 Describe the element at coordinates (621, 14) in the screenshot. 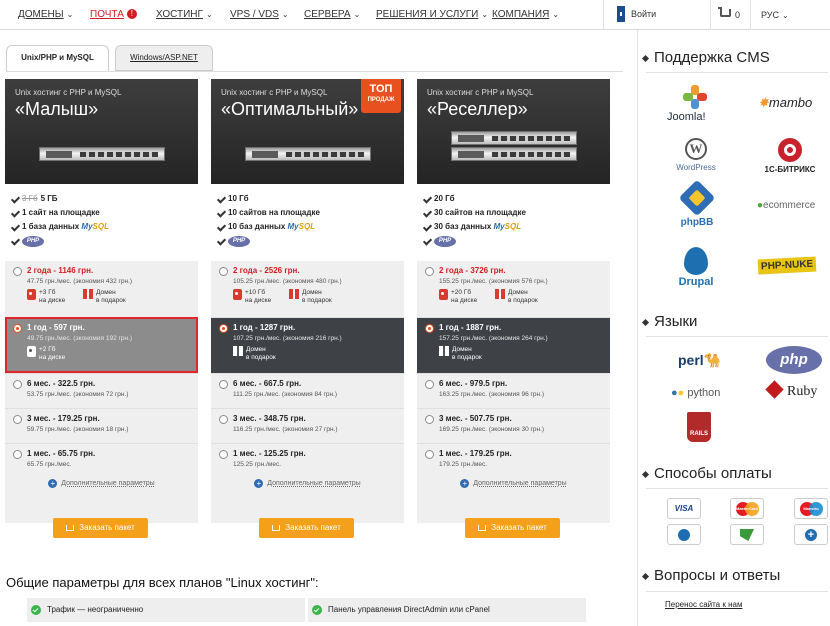

I see `door-icon` at that location.